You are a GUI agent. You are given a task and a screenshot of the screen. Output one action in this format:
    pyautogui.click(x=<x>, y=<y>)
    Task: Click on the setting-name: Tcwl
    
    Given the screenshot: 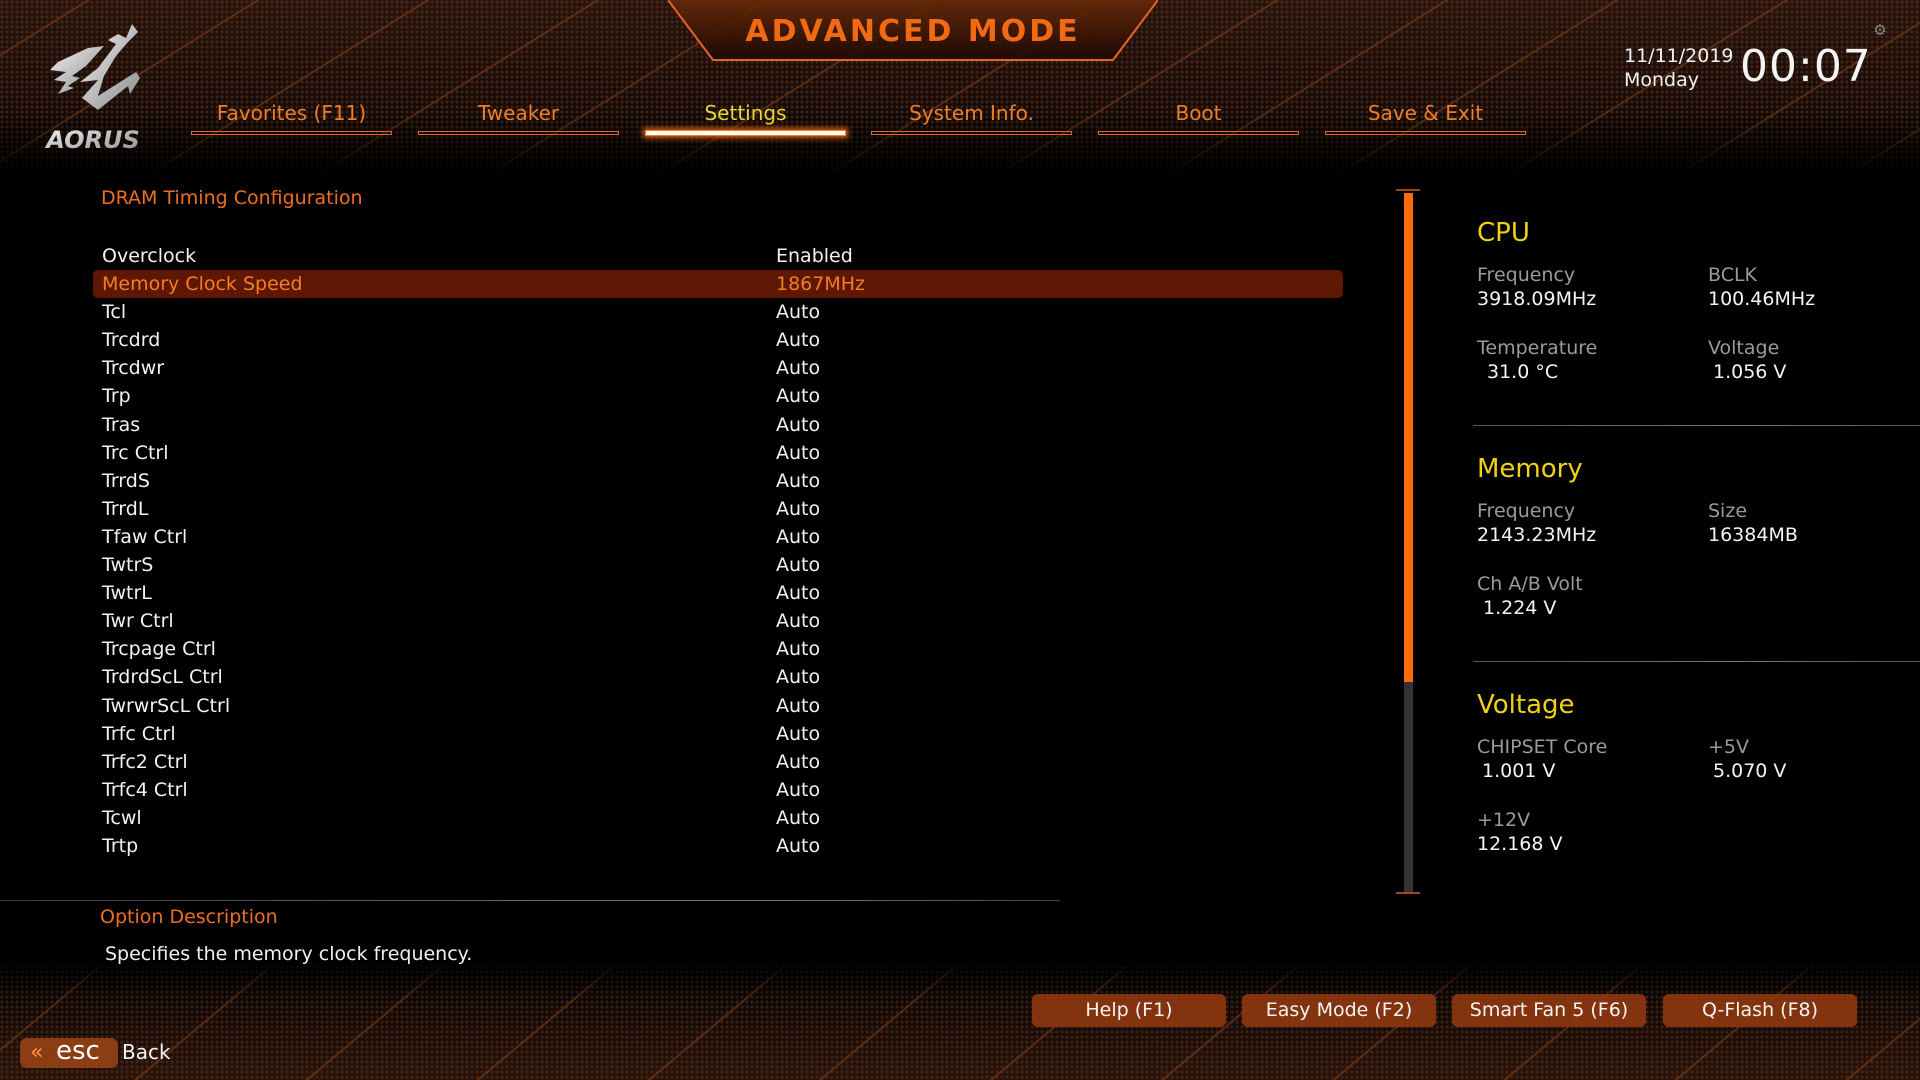 What is the action you would take?
    pyautogui.click(x=122, y=817)
    